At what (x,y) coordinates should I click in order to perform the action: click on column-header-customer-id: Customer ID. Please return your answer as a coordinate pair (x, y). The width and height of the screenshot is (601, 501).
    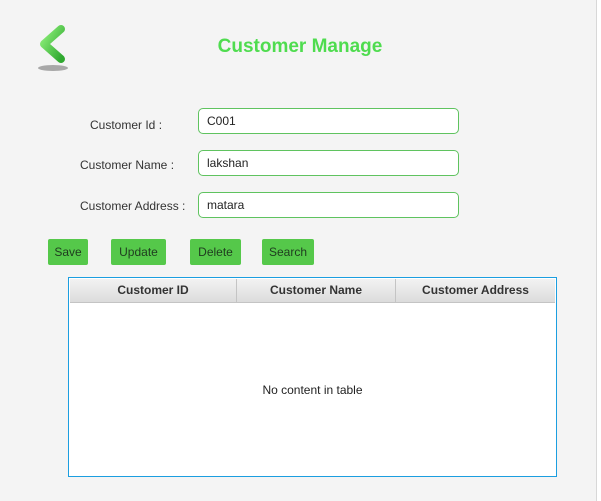
    Looking at the image, I should click on (153, 290).